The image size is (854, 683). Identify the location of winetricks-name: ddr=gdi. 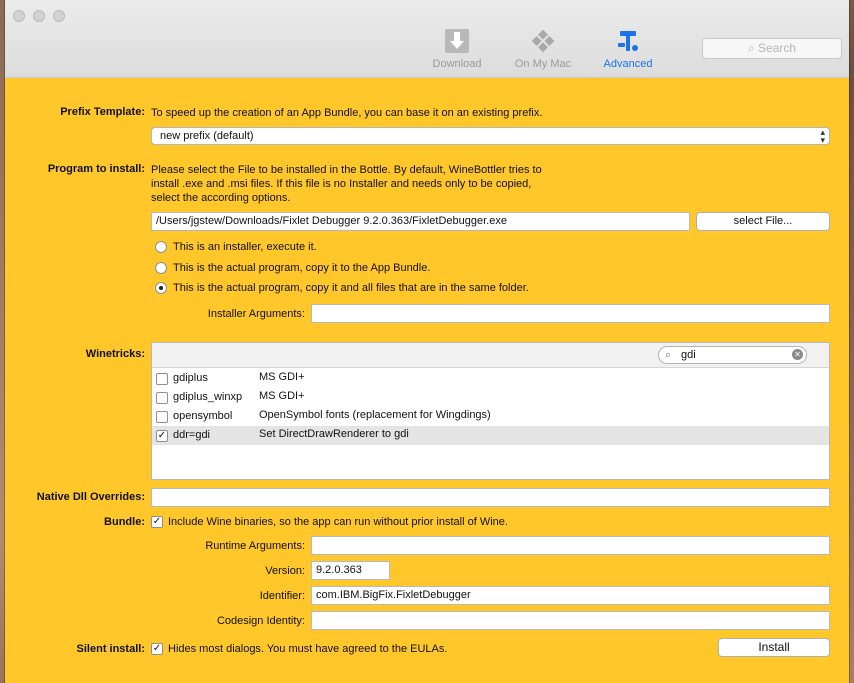
(192, 435).